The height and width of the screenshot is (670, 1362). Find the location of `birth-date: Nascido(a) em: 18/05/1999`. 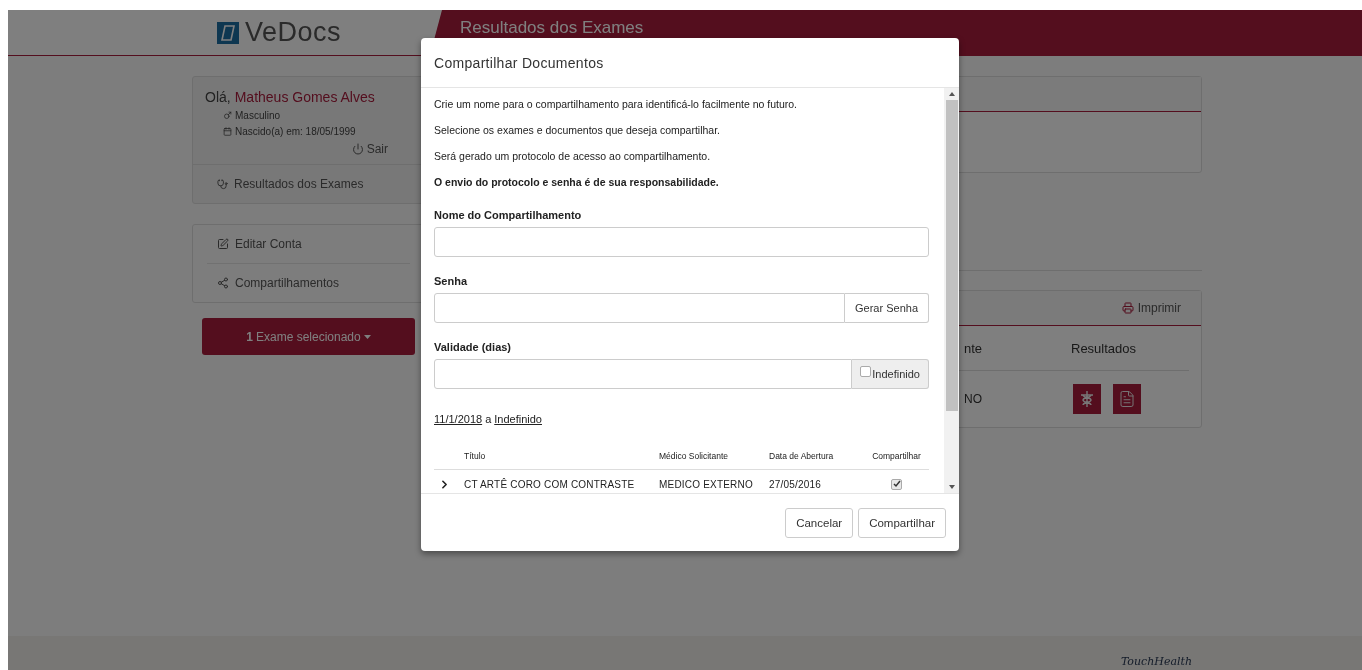

birth-date: Nascido(a) em: 18/05/1999 is located at coordinates (295, 131).